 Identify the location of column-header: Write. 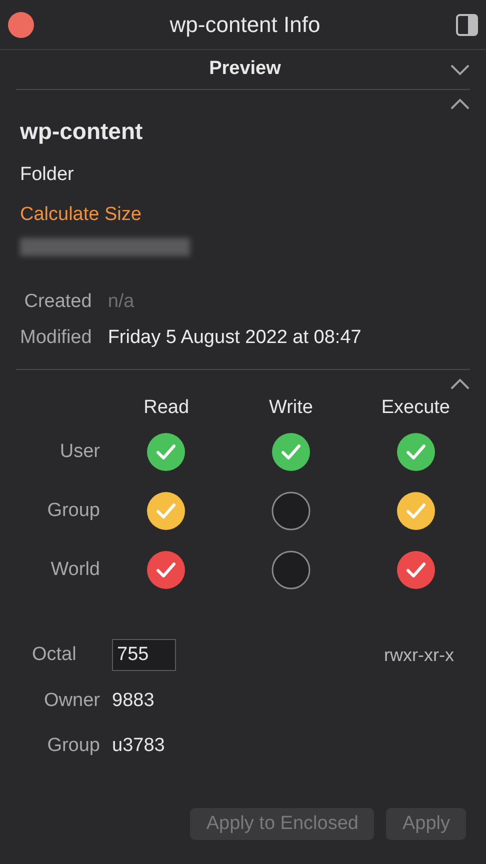
(291, 408).